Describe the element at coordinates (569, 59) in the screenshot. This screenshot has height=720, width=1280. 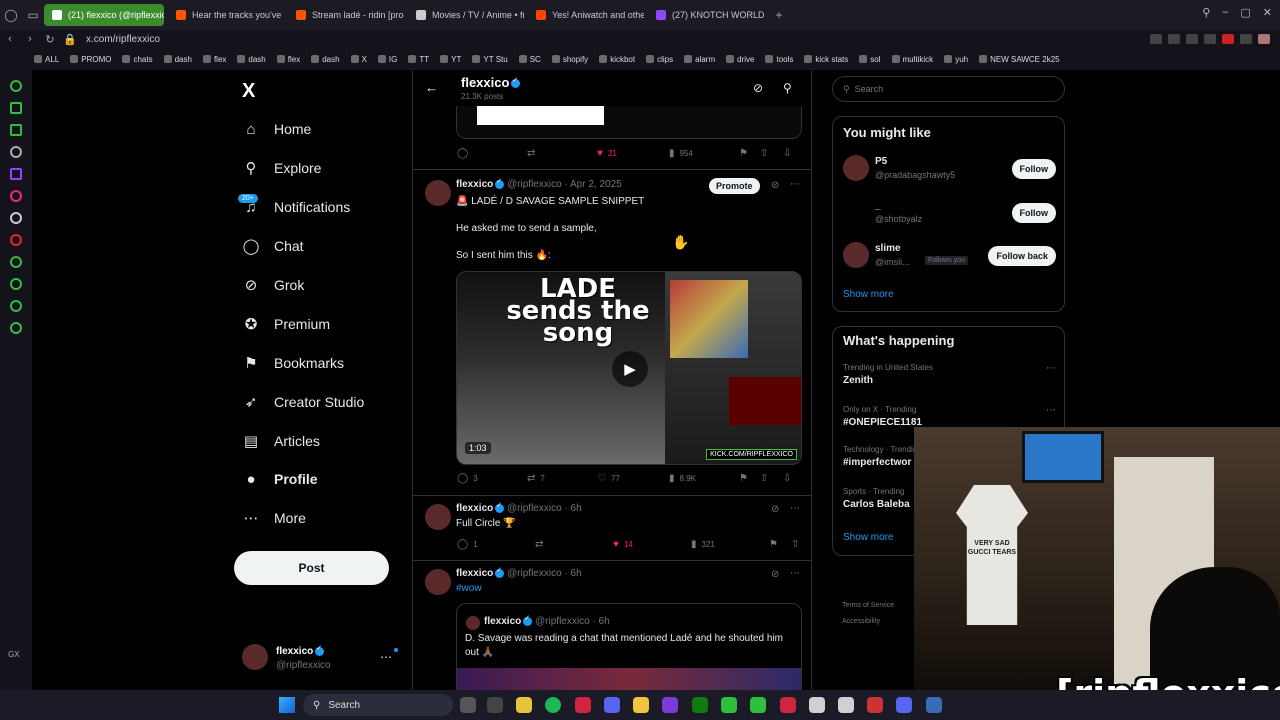
I see `bookmark-item: shopify` at that location.